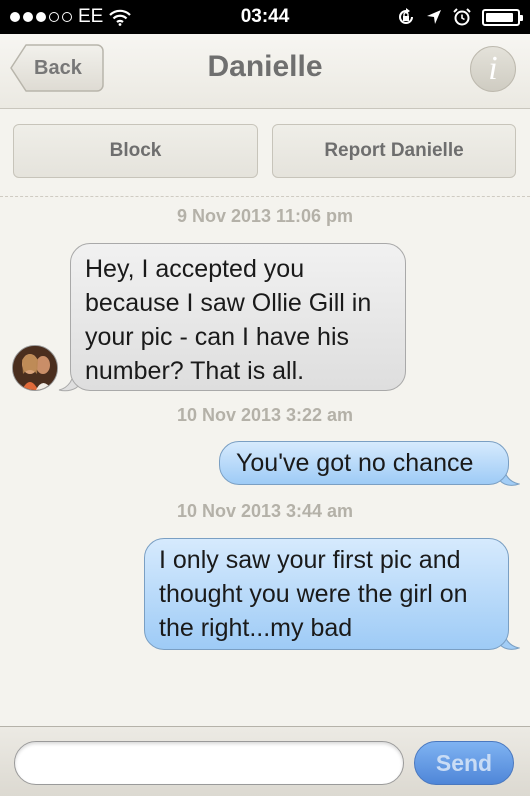  What do you see at coordinates (355, 463) in the screenshot?
I see `message-line: You've got no chance` at bounding box center [355, 463].